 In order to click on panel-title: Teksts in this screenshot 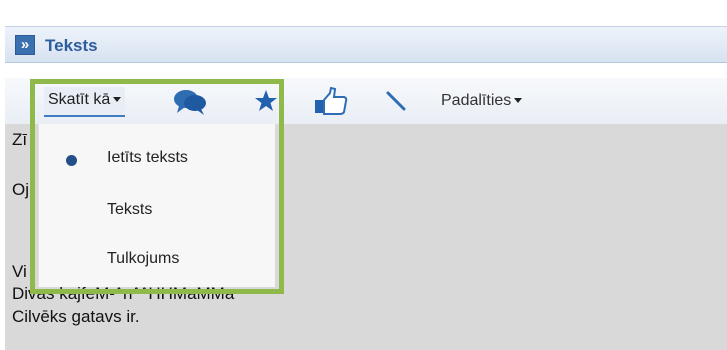, I will do `click(71, 45)`.